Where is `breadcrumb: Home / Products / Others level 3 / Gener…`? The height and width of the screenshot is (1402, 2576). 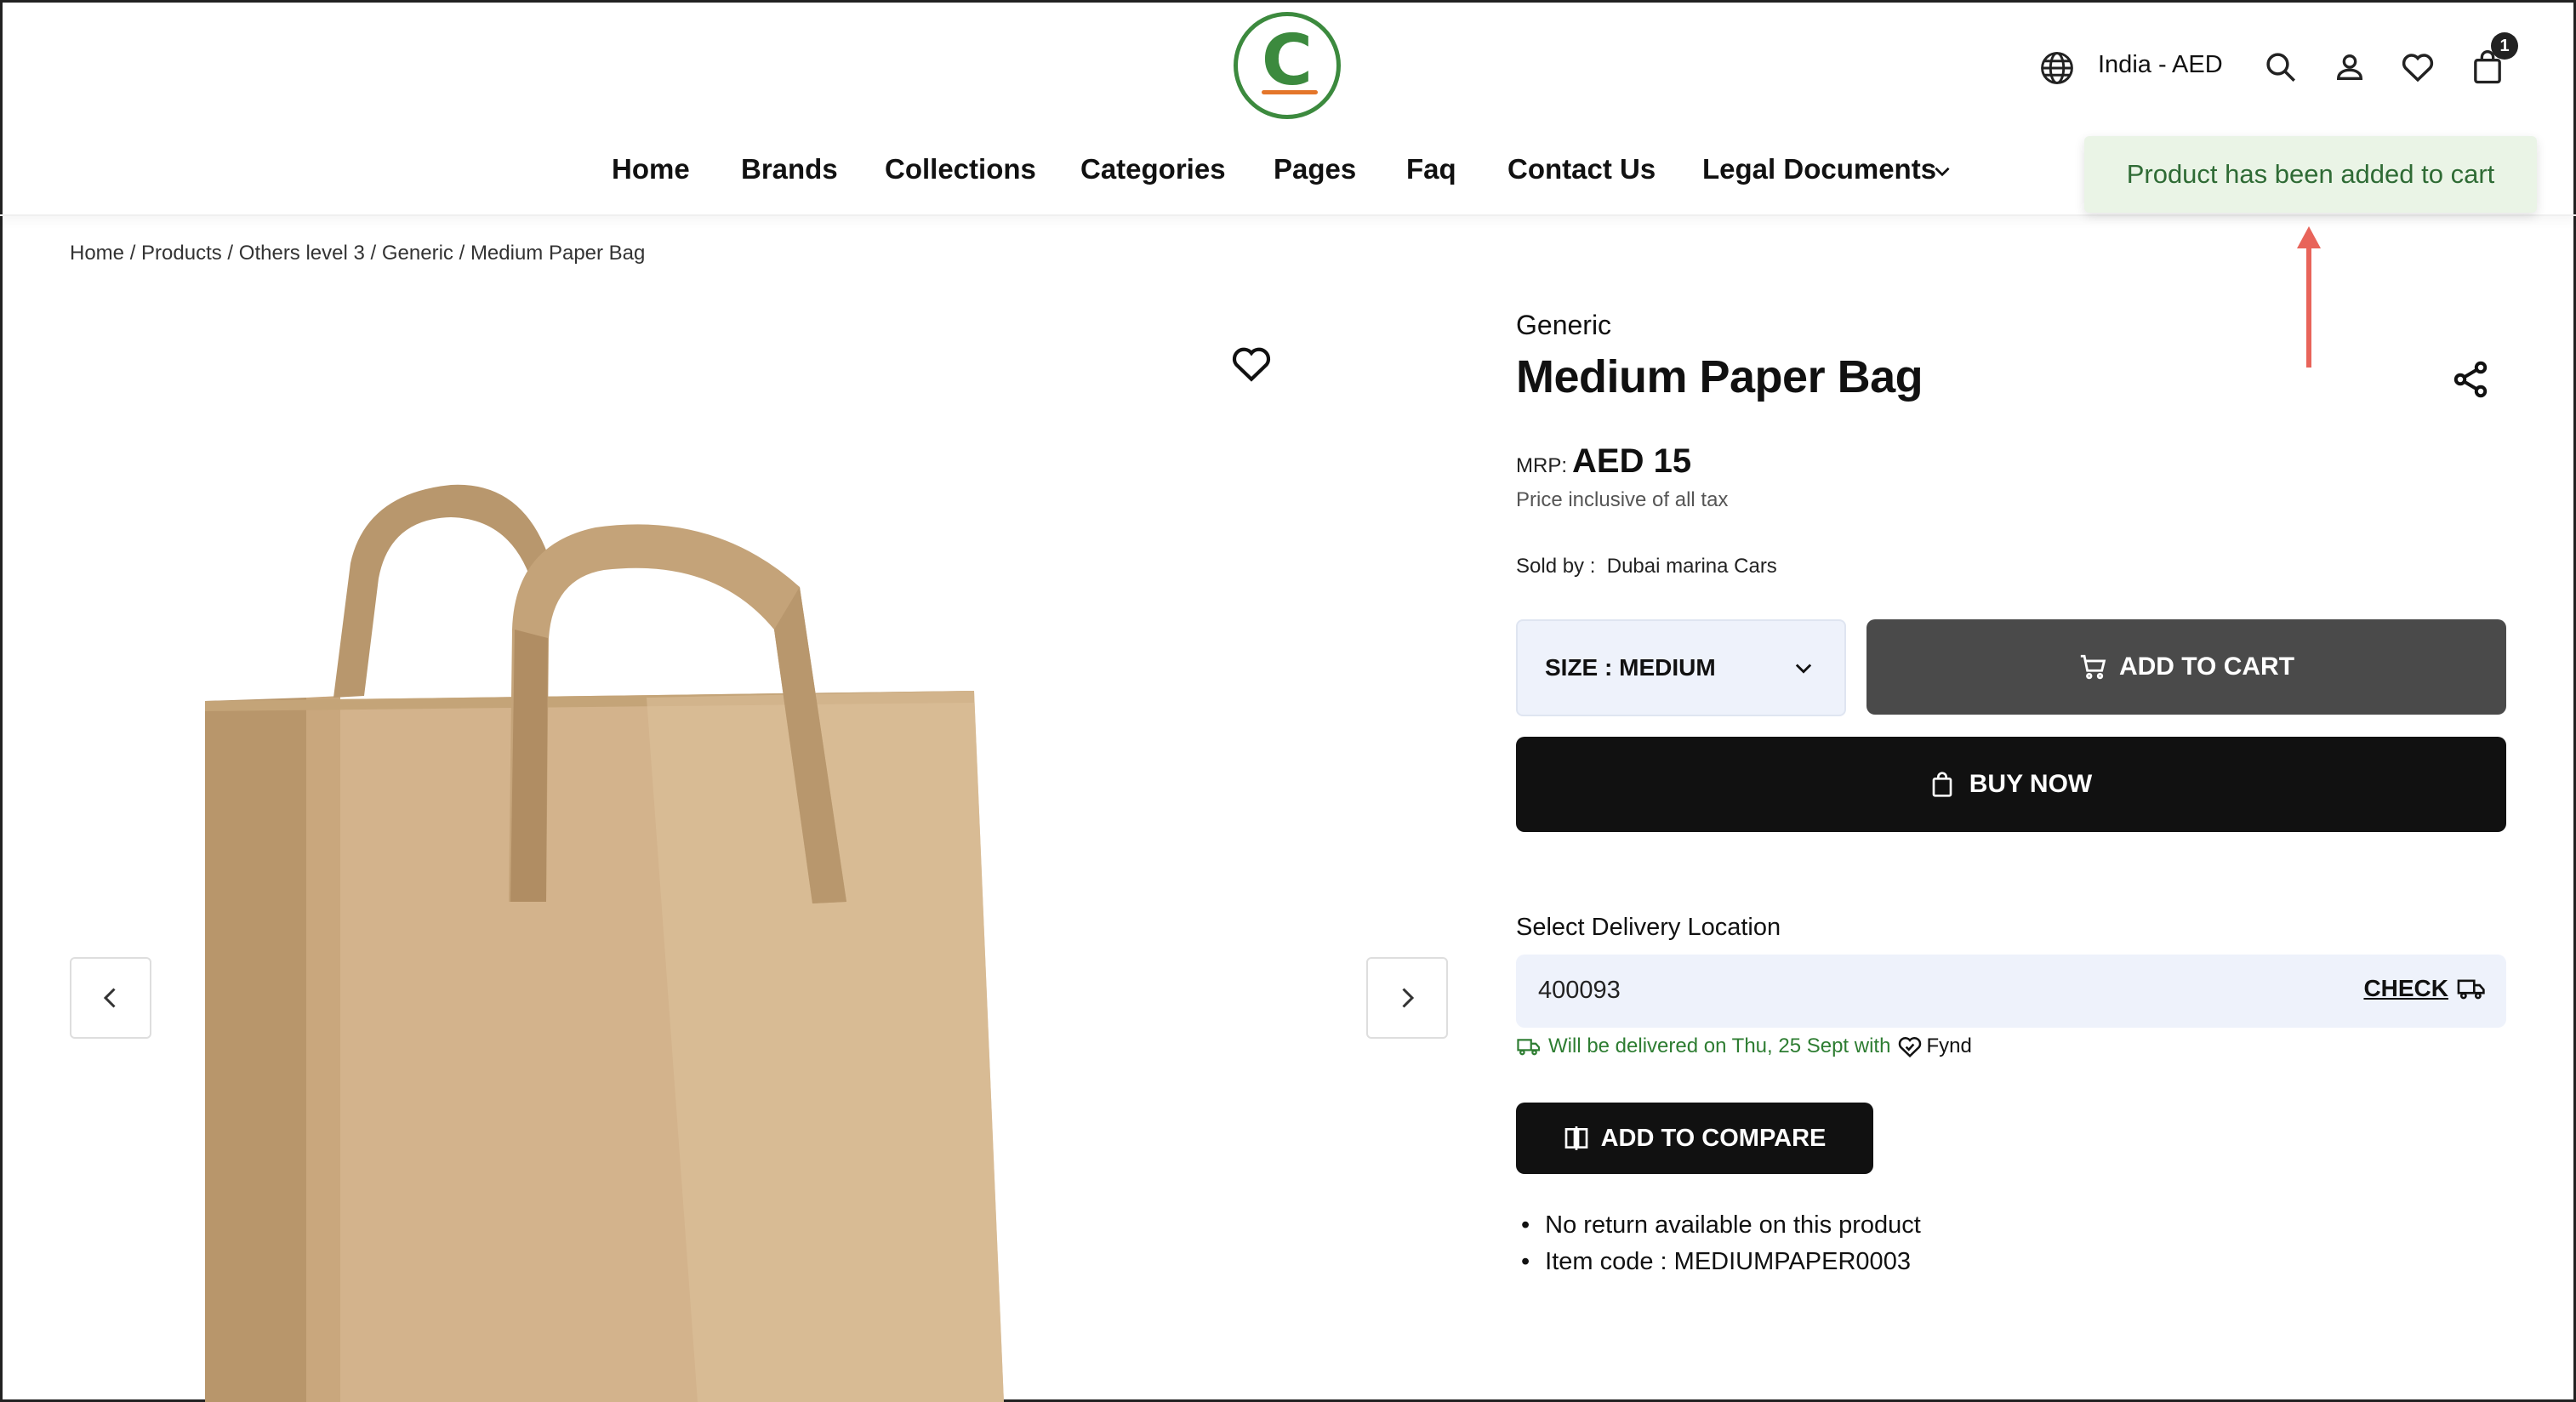 breadcrumb: Home / Products / Others level 3 / Gener… is located at coordinates (358, 254).